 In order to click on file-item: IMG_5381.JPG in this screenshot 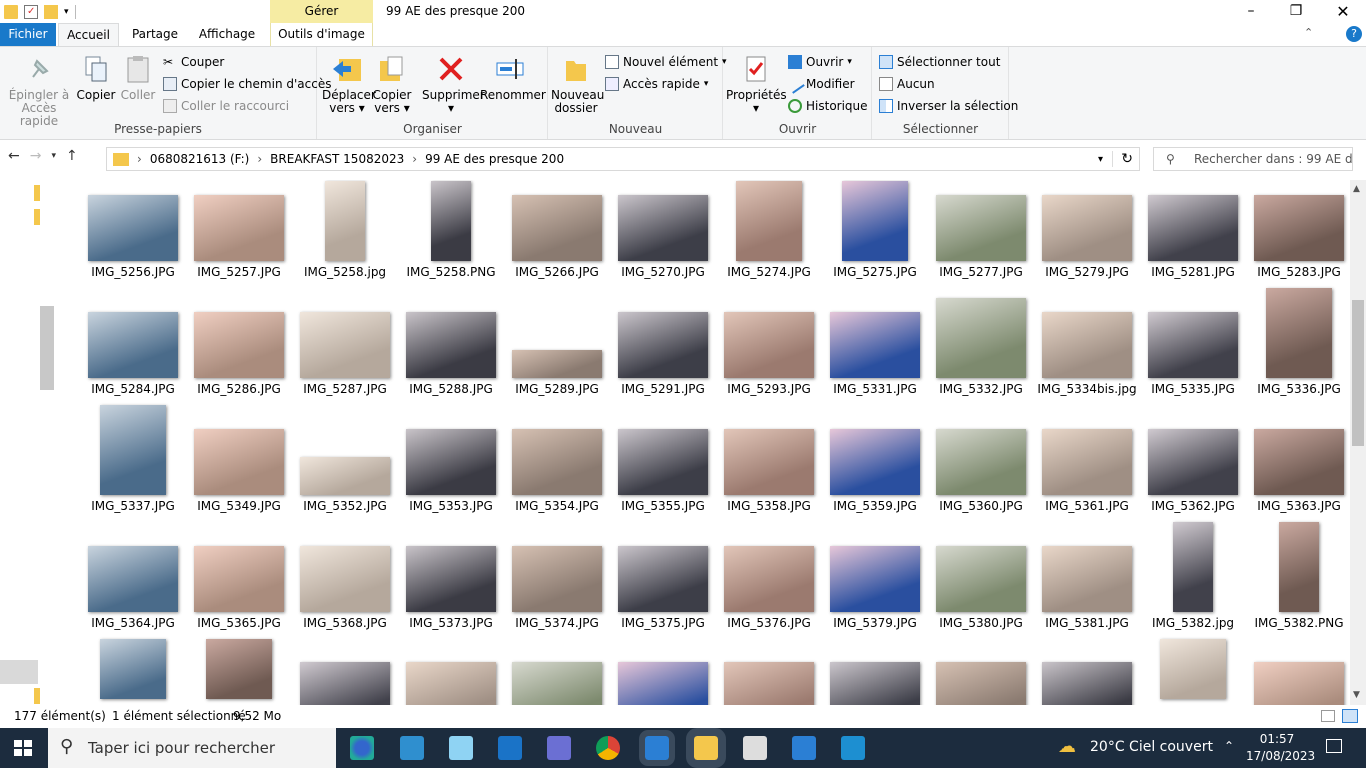, I will do `click(1087, 586)`.